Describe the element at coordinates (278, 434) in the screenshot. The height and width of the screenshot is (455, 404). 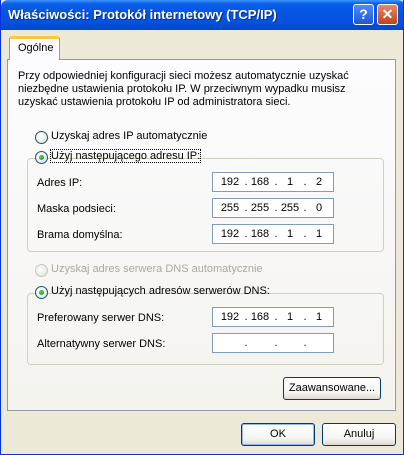
I see `ok-button: OK` at that location.